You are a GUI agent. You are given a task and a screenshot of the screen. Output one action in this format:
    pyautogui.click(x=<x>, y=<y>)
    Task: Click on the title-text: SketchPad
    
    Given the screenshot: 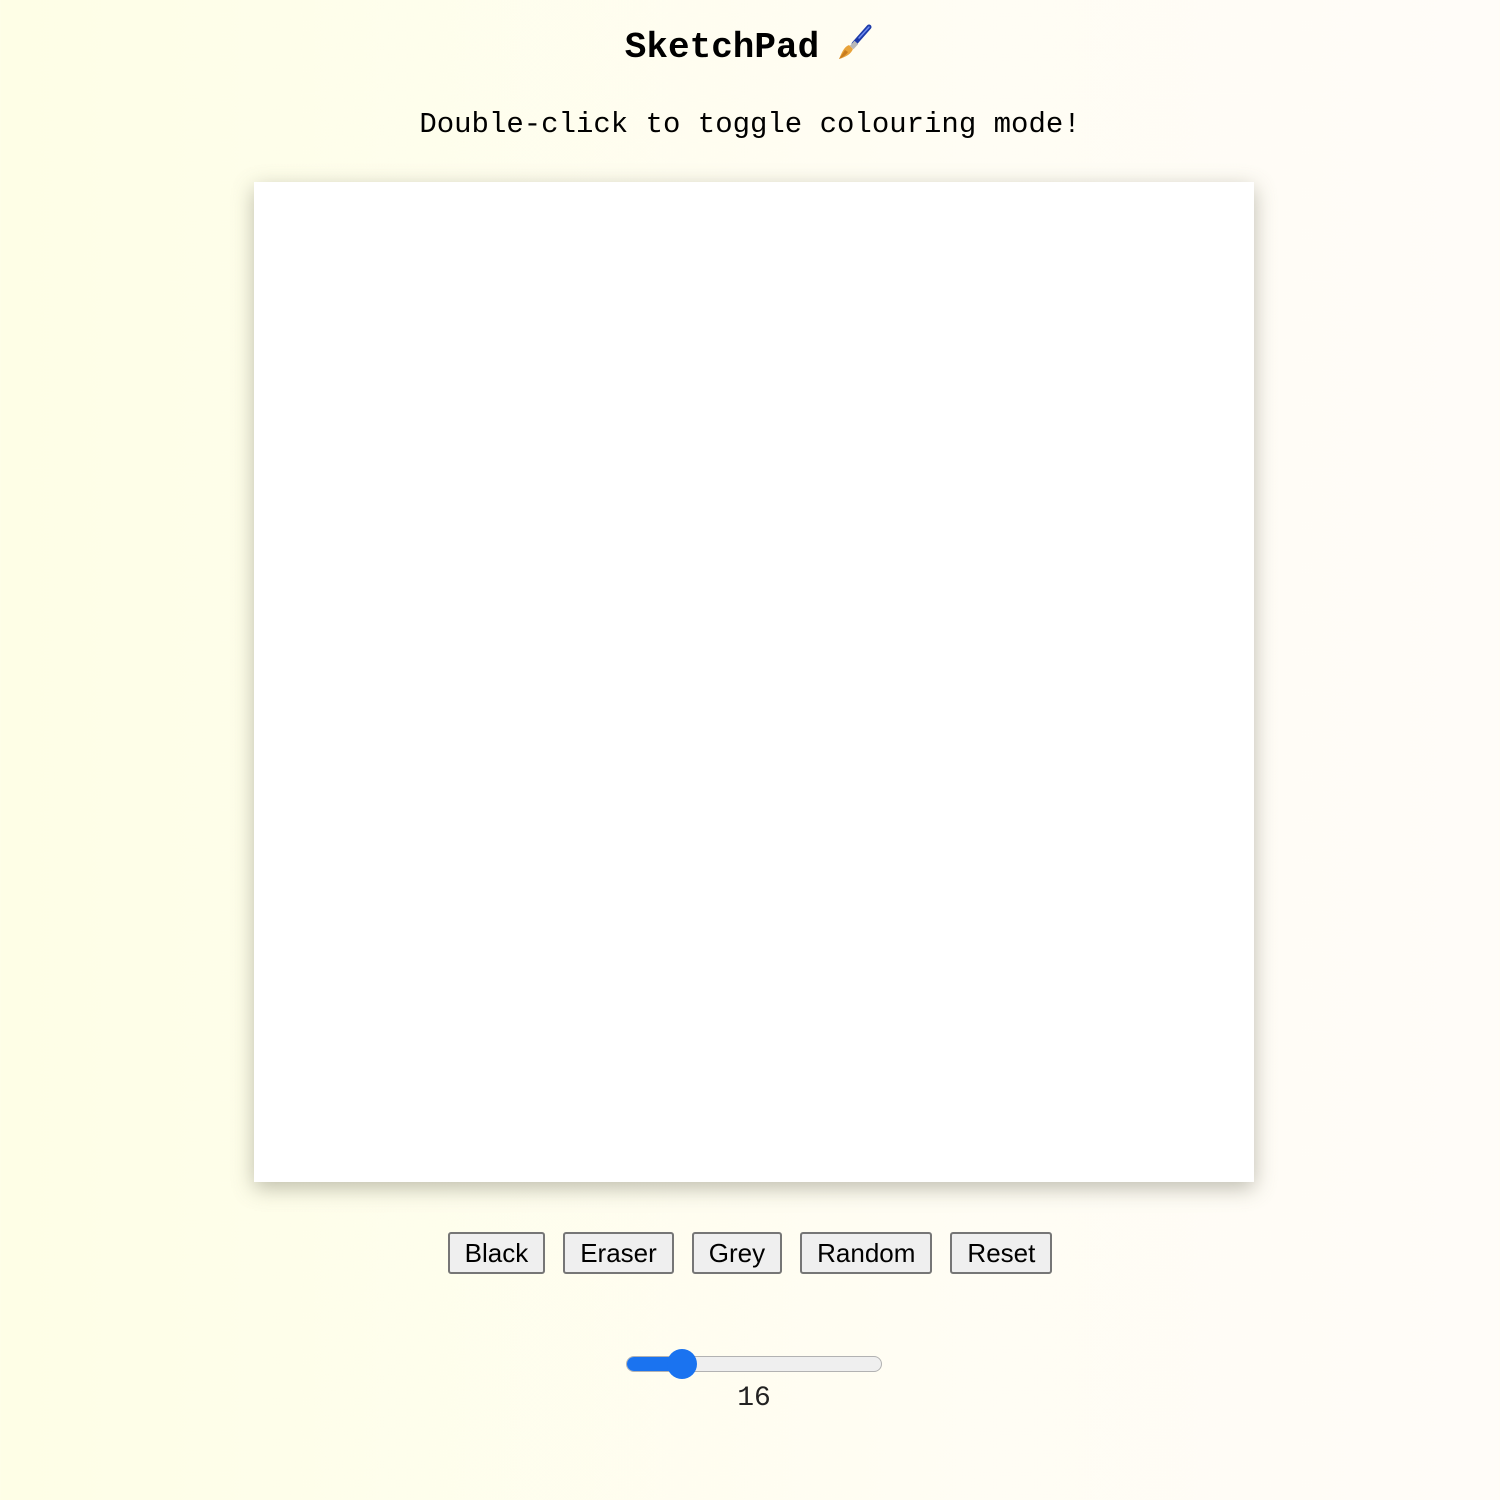 What is the action you would take?
    pyautogui.click(x=722, y=47)
    